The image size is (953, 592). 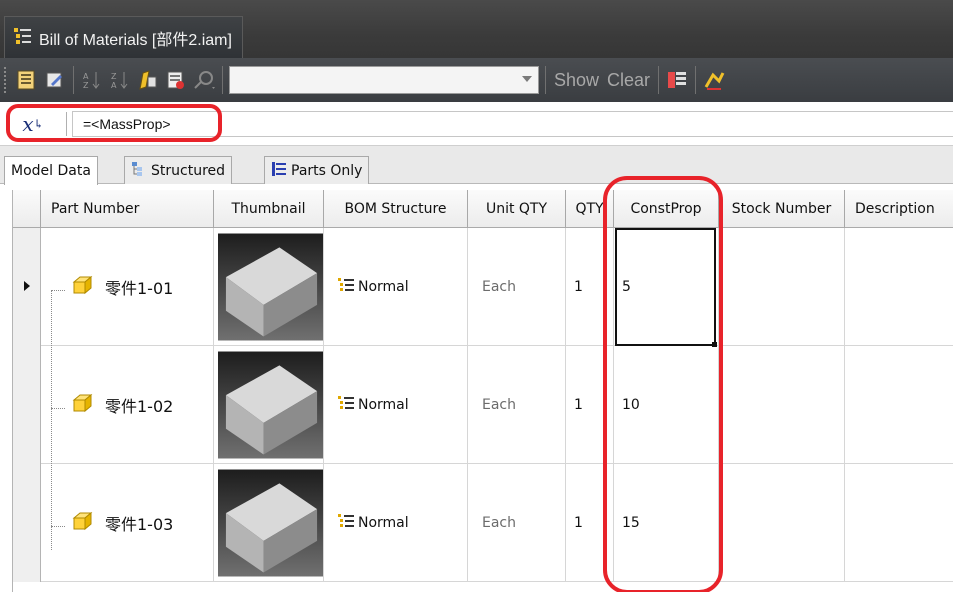 I want to click on column-header-thumbnail: Thumbnail, so click(x=269, y=209).